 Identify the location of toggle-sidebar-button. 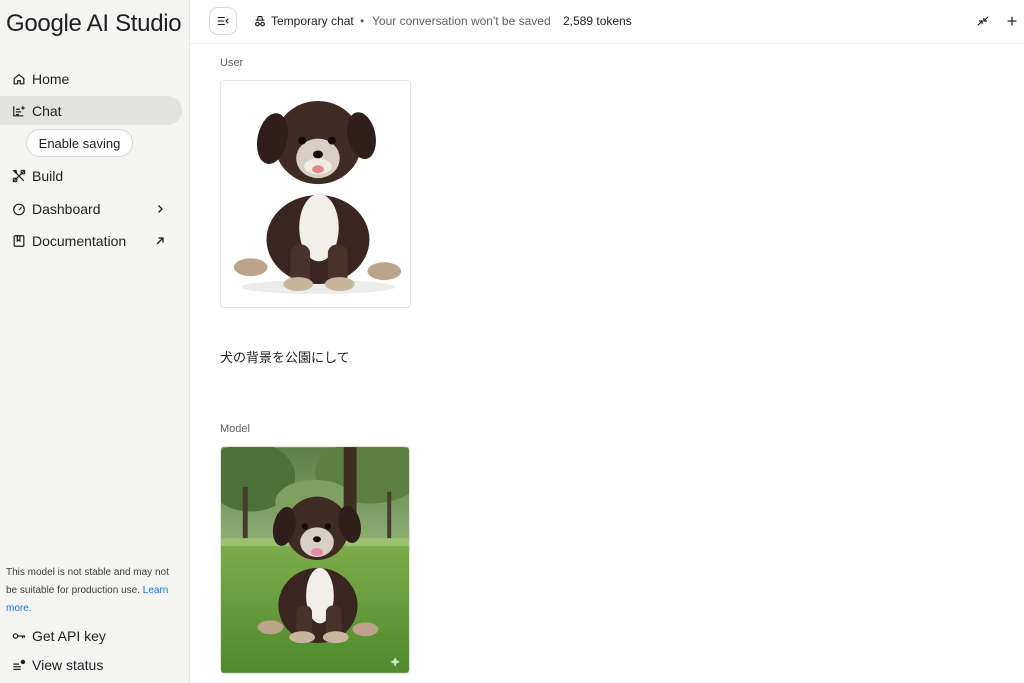
(223, 21).